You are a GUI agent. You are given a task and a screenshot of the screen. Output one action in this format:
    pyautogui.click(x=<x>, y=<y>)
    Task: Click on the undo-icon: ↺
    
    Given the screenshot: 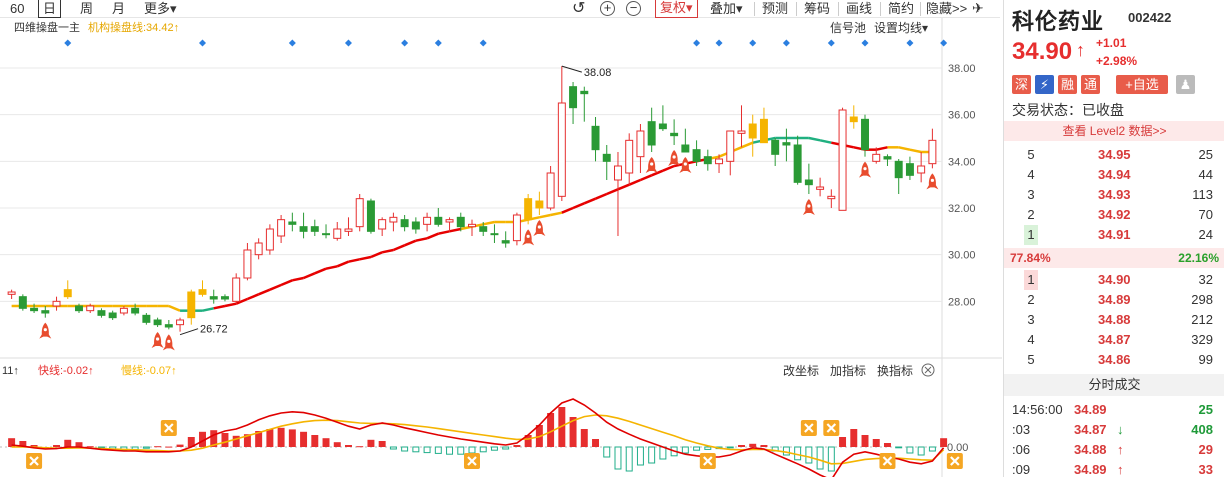 What is the action you would take?
    pyautogui.click(x=578, y=9)
    